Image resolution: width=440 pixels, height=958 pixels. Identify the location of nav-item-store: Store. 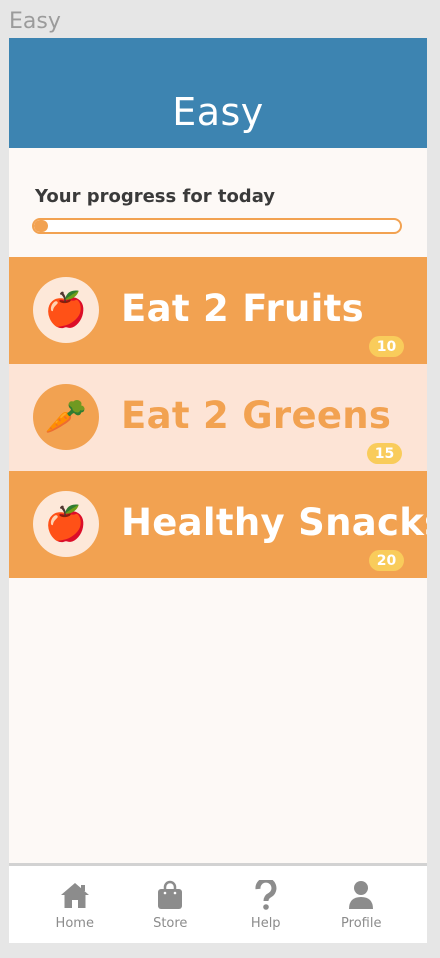
(170, 905).